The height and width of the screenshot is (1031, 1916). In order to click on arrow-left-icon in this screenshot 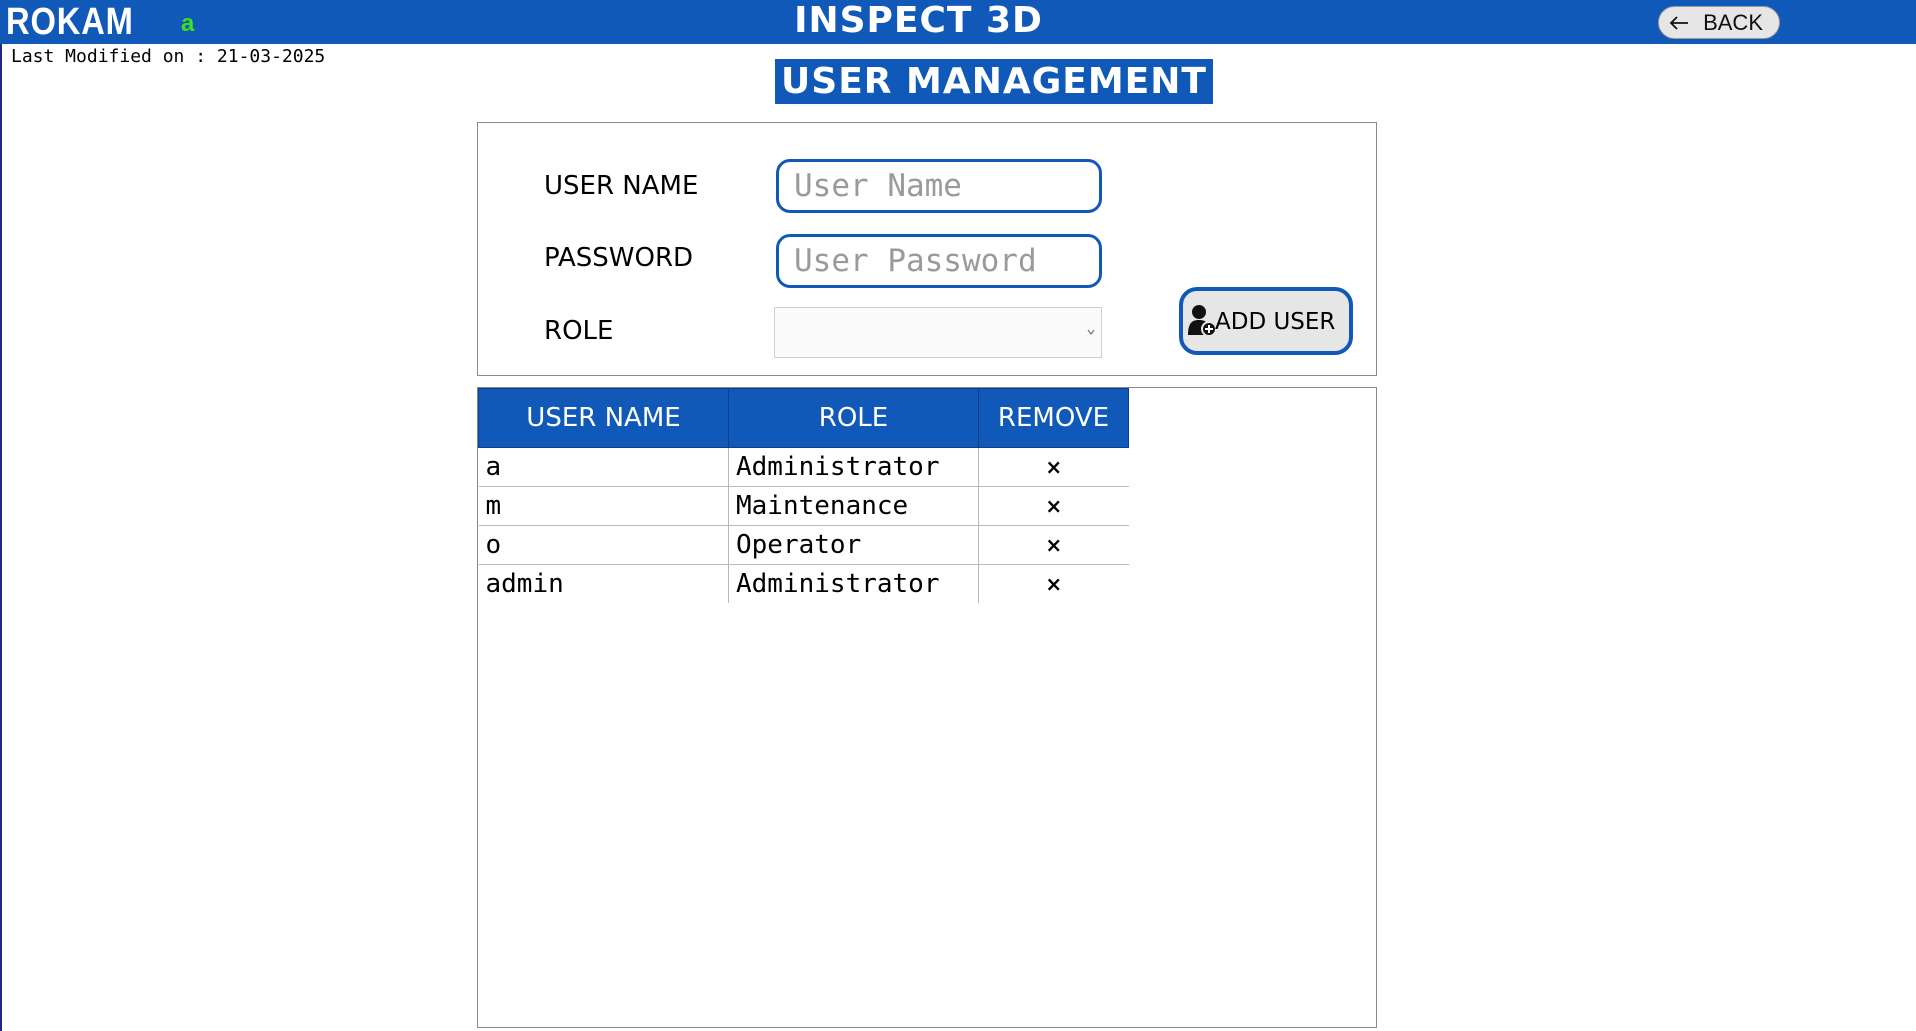, I will do `click(1678, 23)`.